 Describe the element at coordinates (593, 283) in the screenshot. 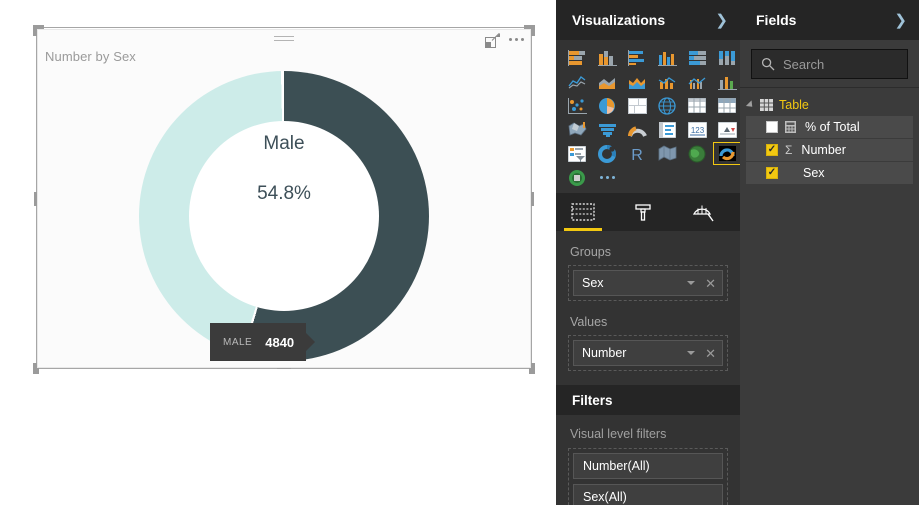

I see `well-chip-label: Sex` at that location.